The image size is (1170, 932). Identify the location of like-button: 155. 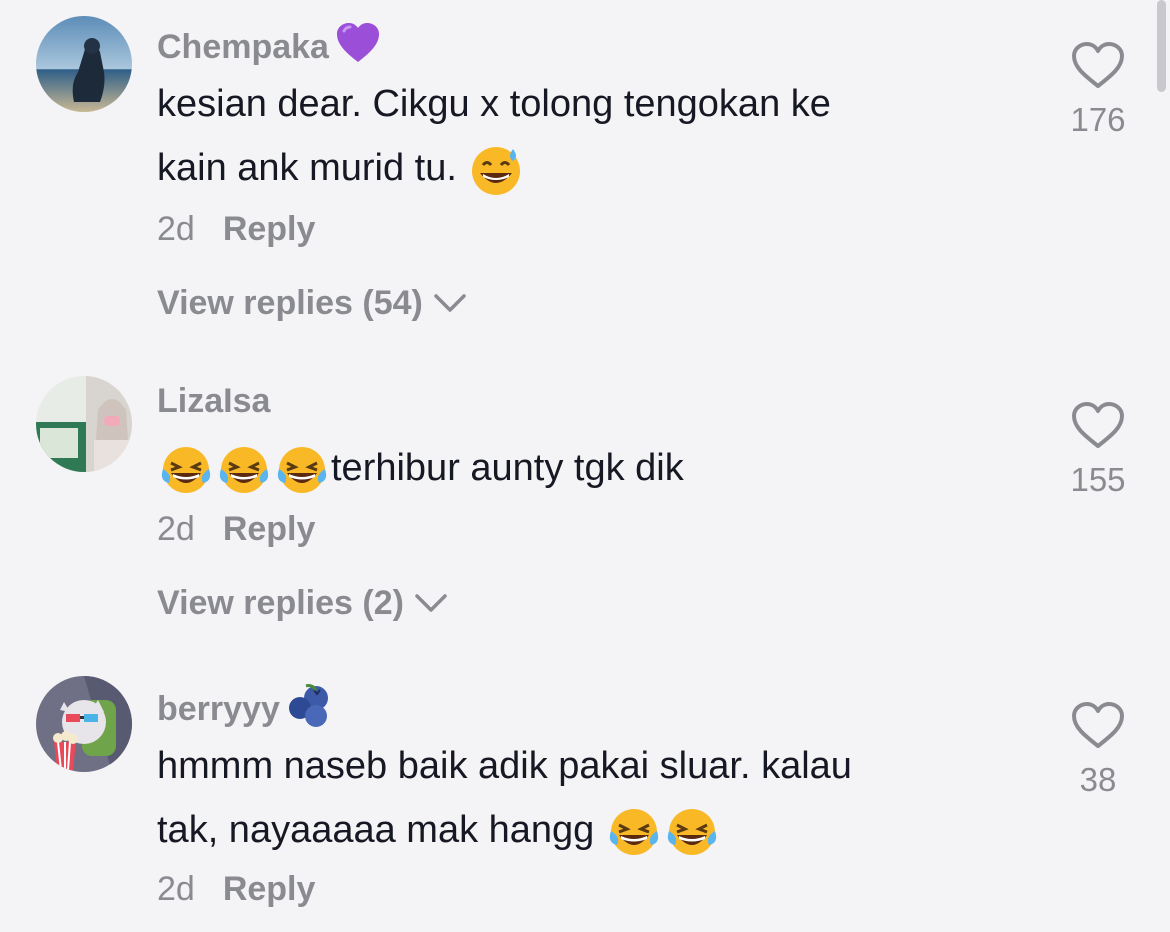
(1098, 449).